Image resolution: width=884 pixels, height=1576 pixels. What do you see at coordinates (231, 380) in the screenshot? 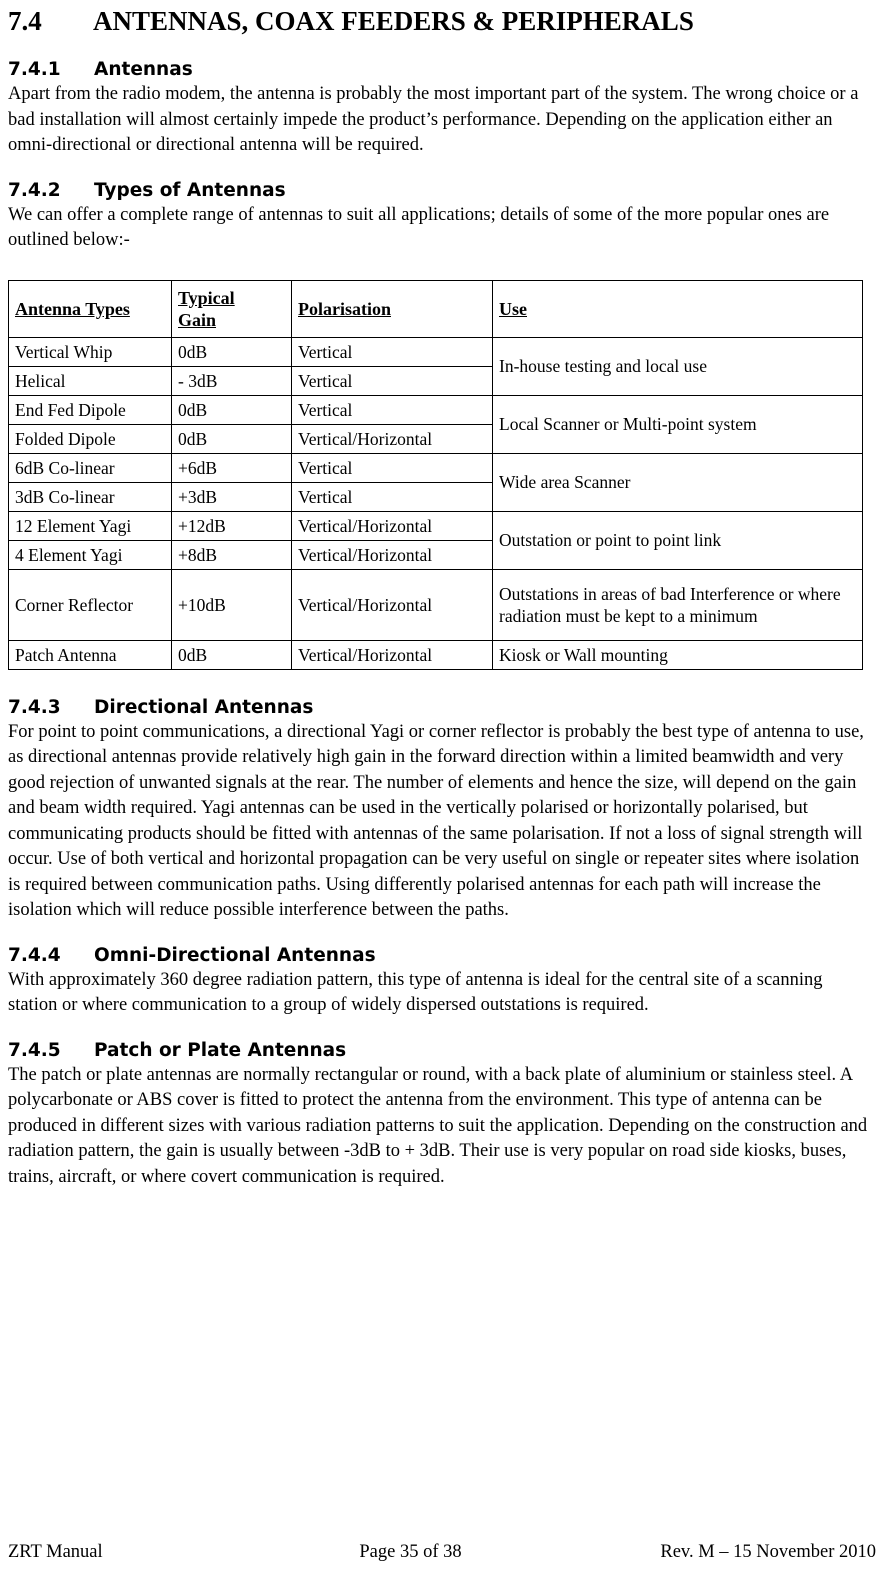
I see `cell-gain: - 3dB` at bounding box center [231, 380].